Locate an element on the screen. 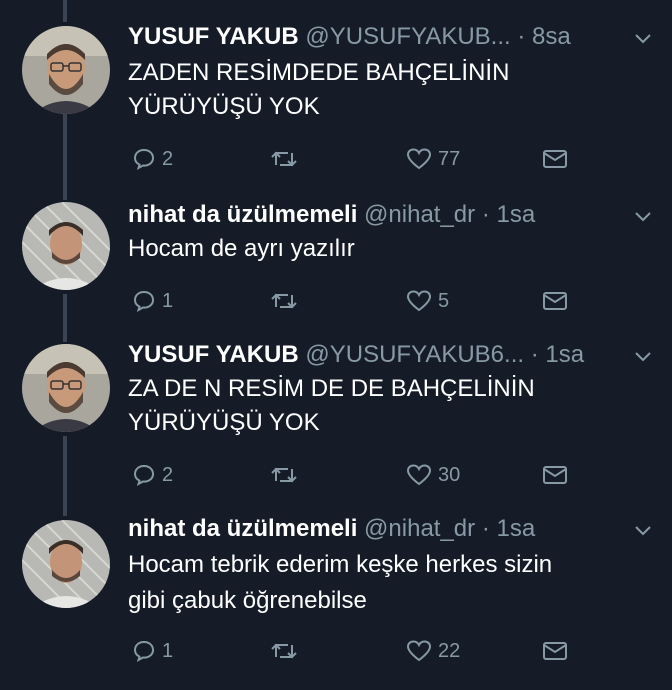  like-count: 30 is located at coordinates (449, 474).